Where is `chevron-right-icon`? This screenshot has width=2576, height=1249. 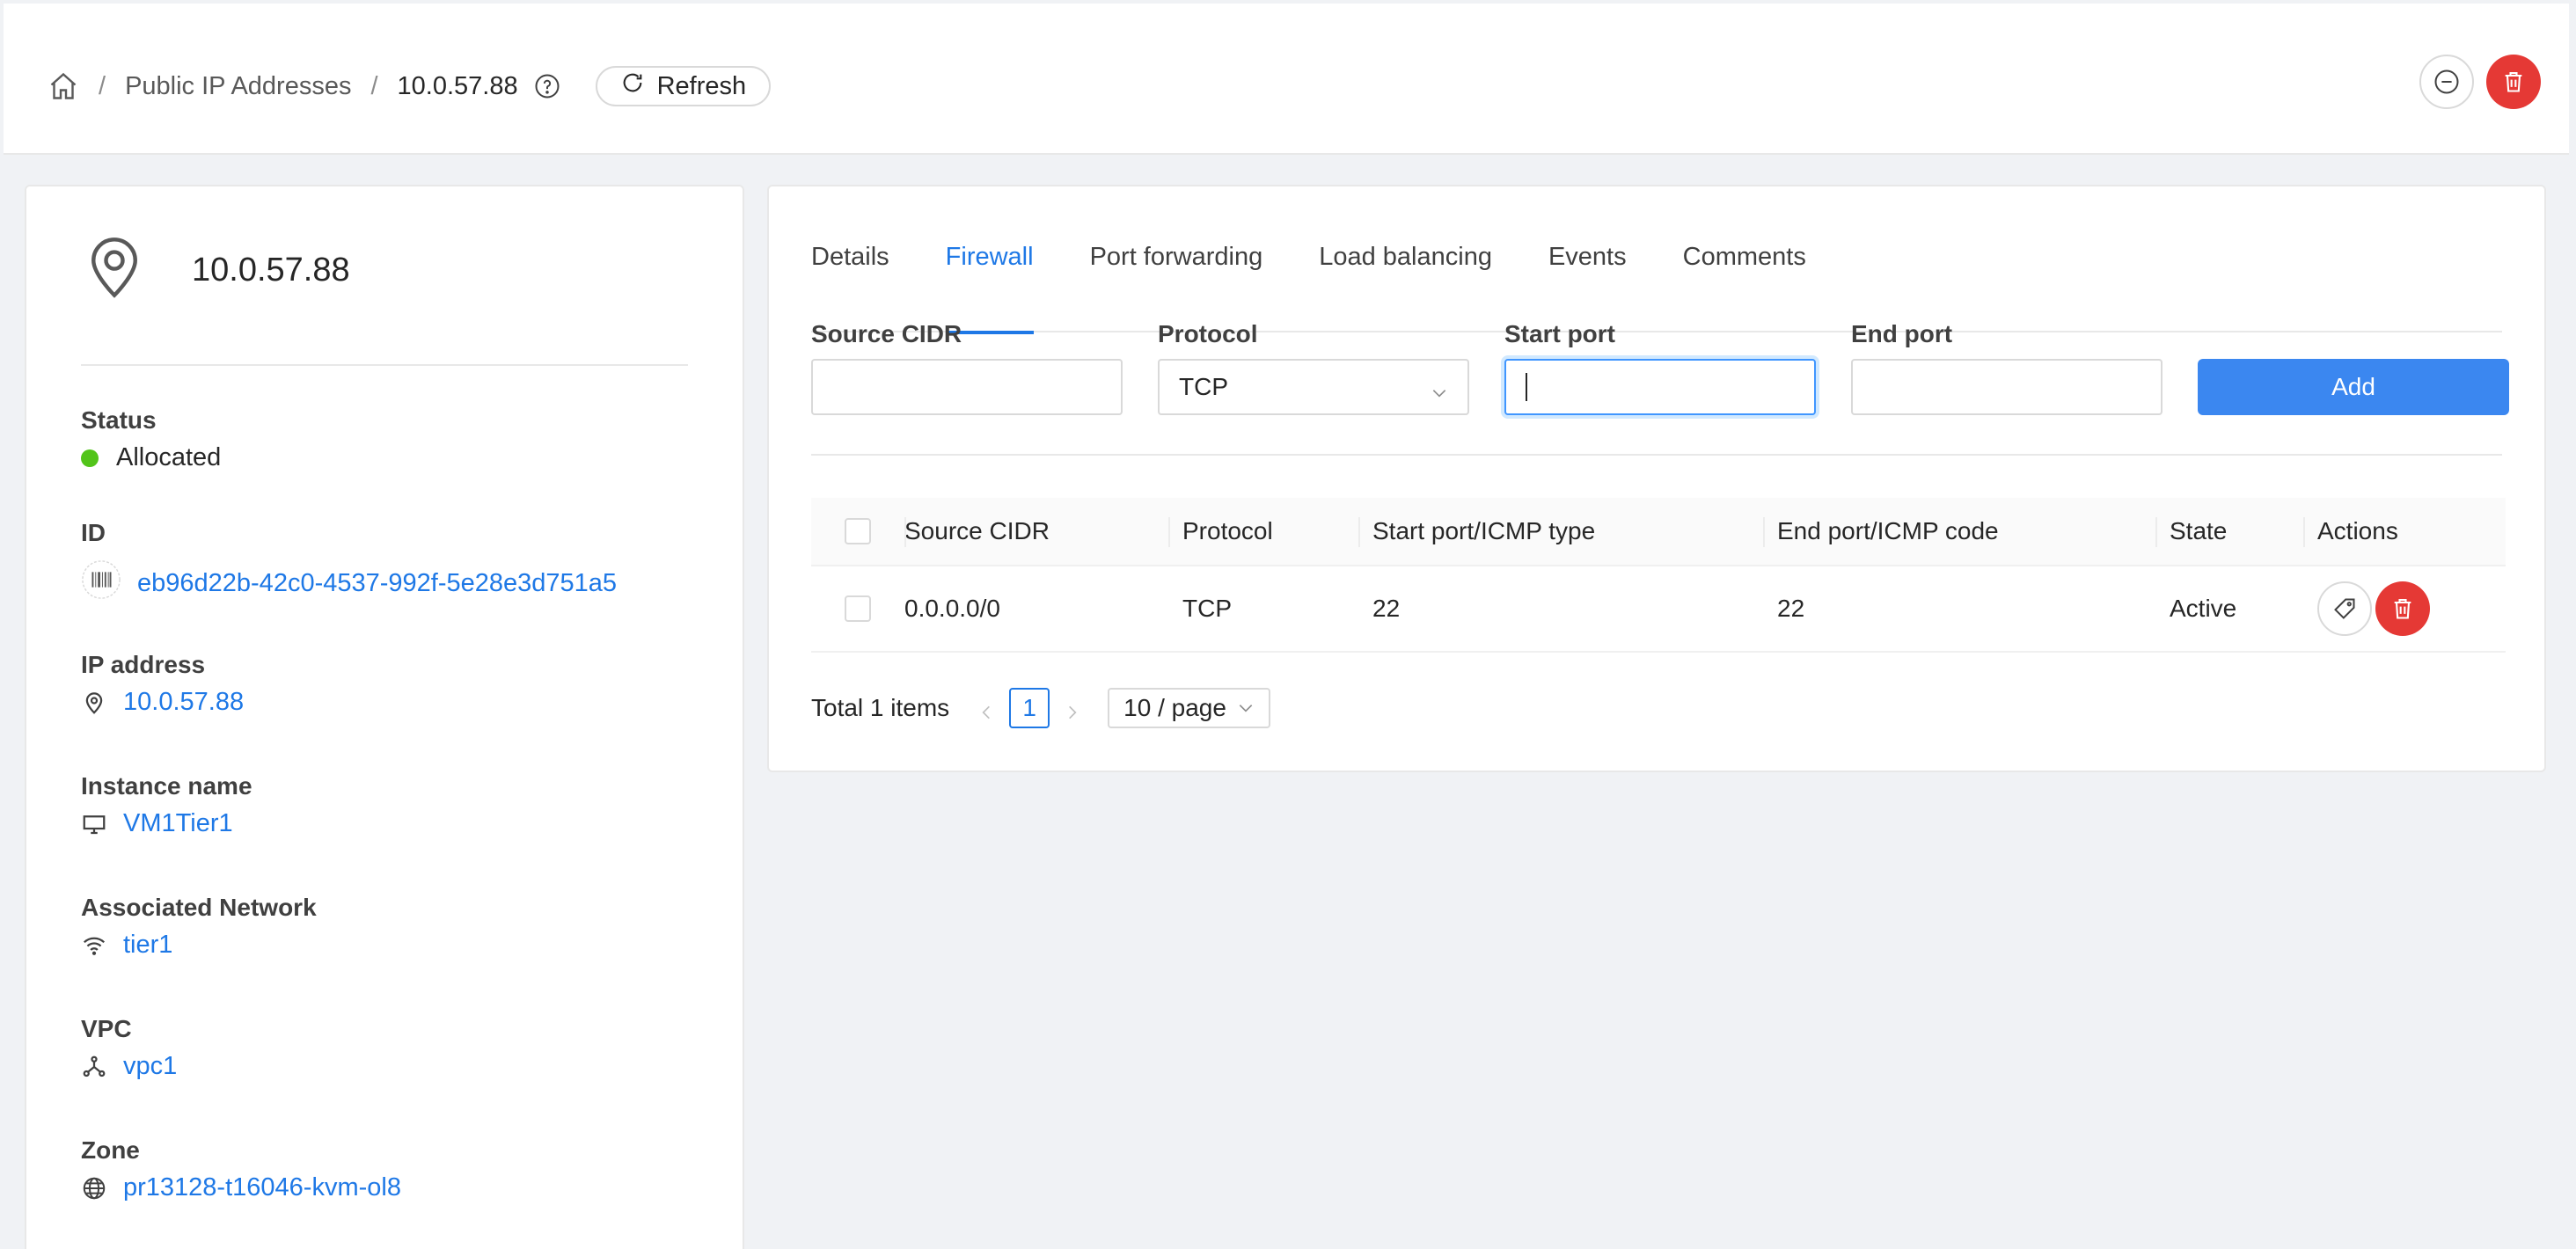
chevron-right-icon is located at coordinates (1072, 709).